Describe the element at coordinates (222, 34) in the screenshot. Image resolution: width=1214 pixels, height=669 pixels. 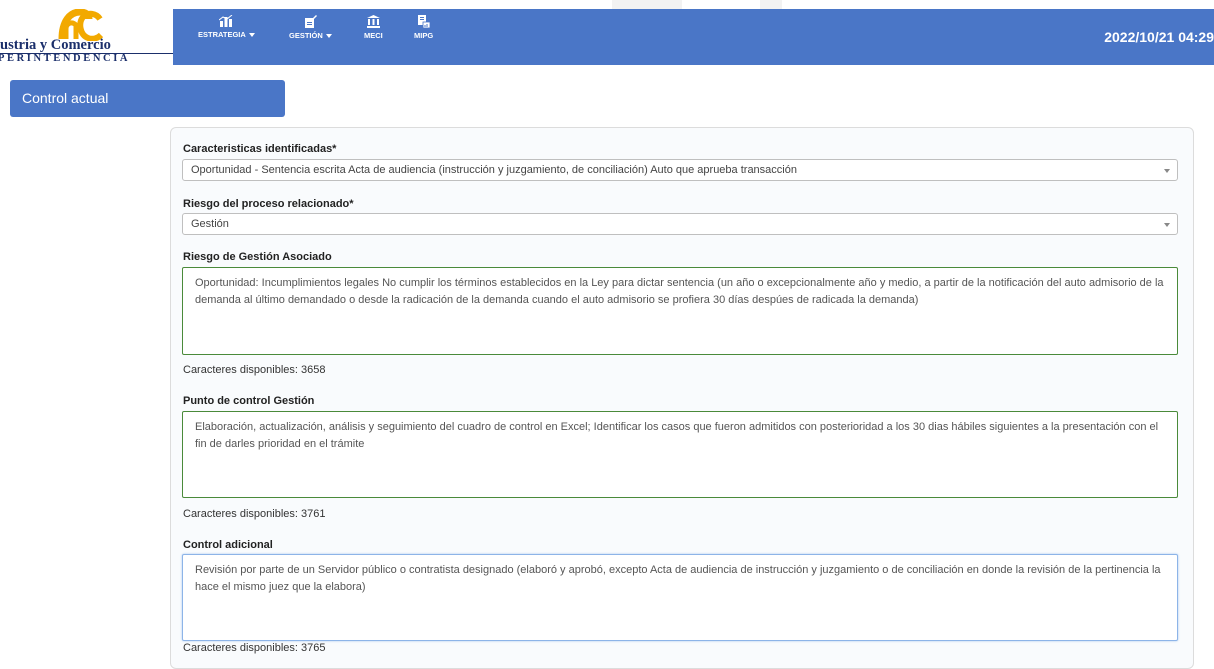
I see `nav-estrategia-label: ESTRATEGIA` at that location.